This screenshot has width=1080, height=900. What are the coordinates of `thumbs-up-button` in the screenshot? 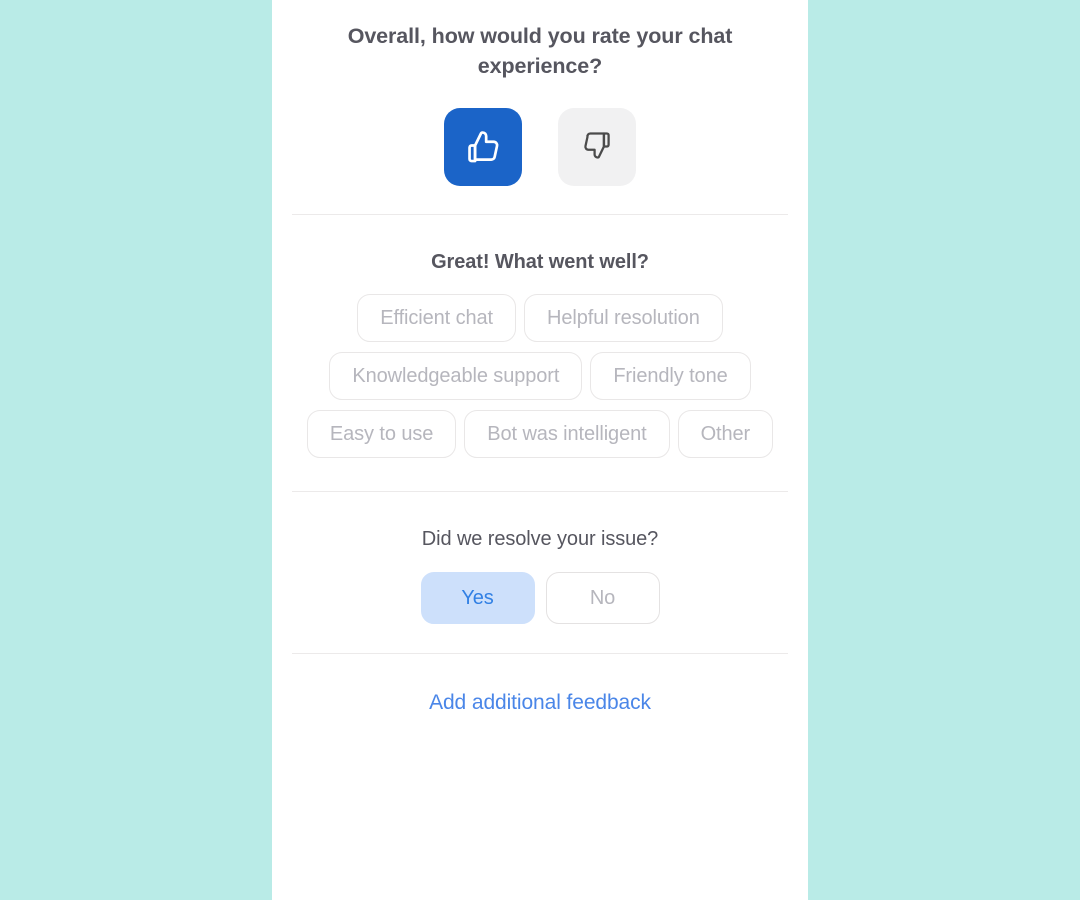 It's located at (483, 147).